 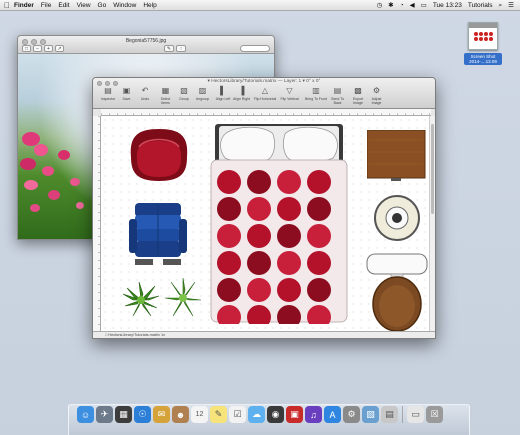 What do you see at coordinates (218, 414) in the screenshot?
I see `notes-icon: ✎` at bounding box center [218, 414].